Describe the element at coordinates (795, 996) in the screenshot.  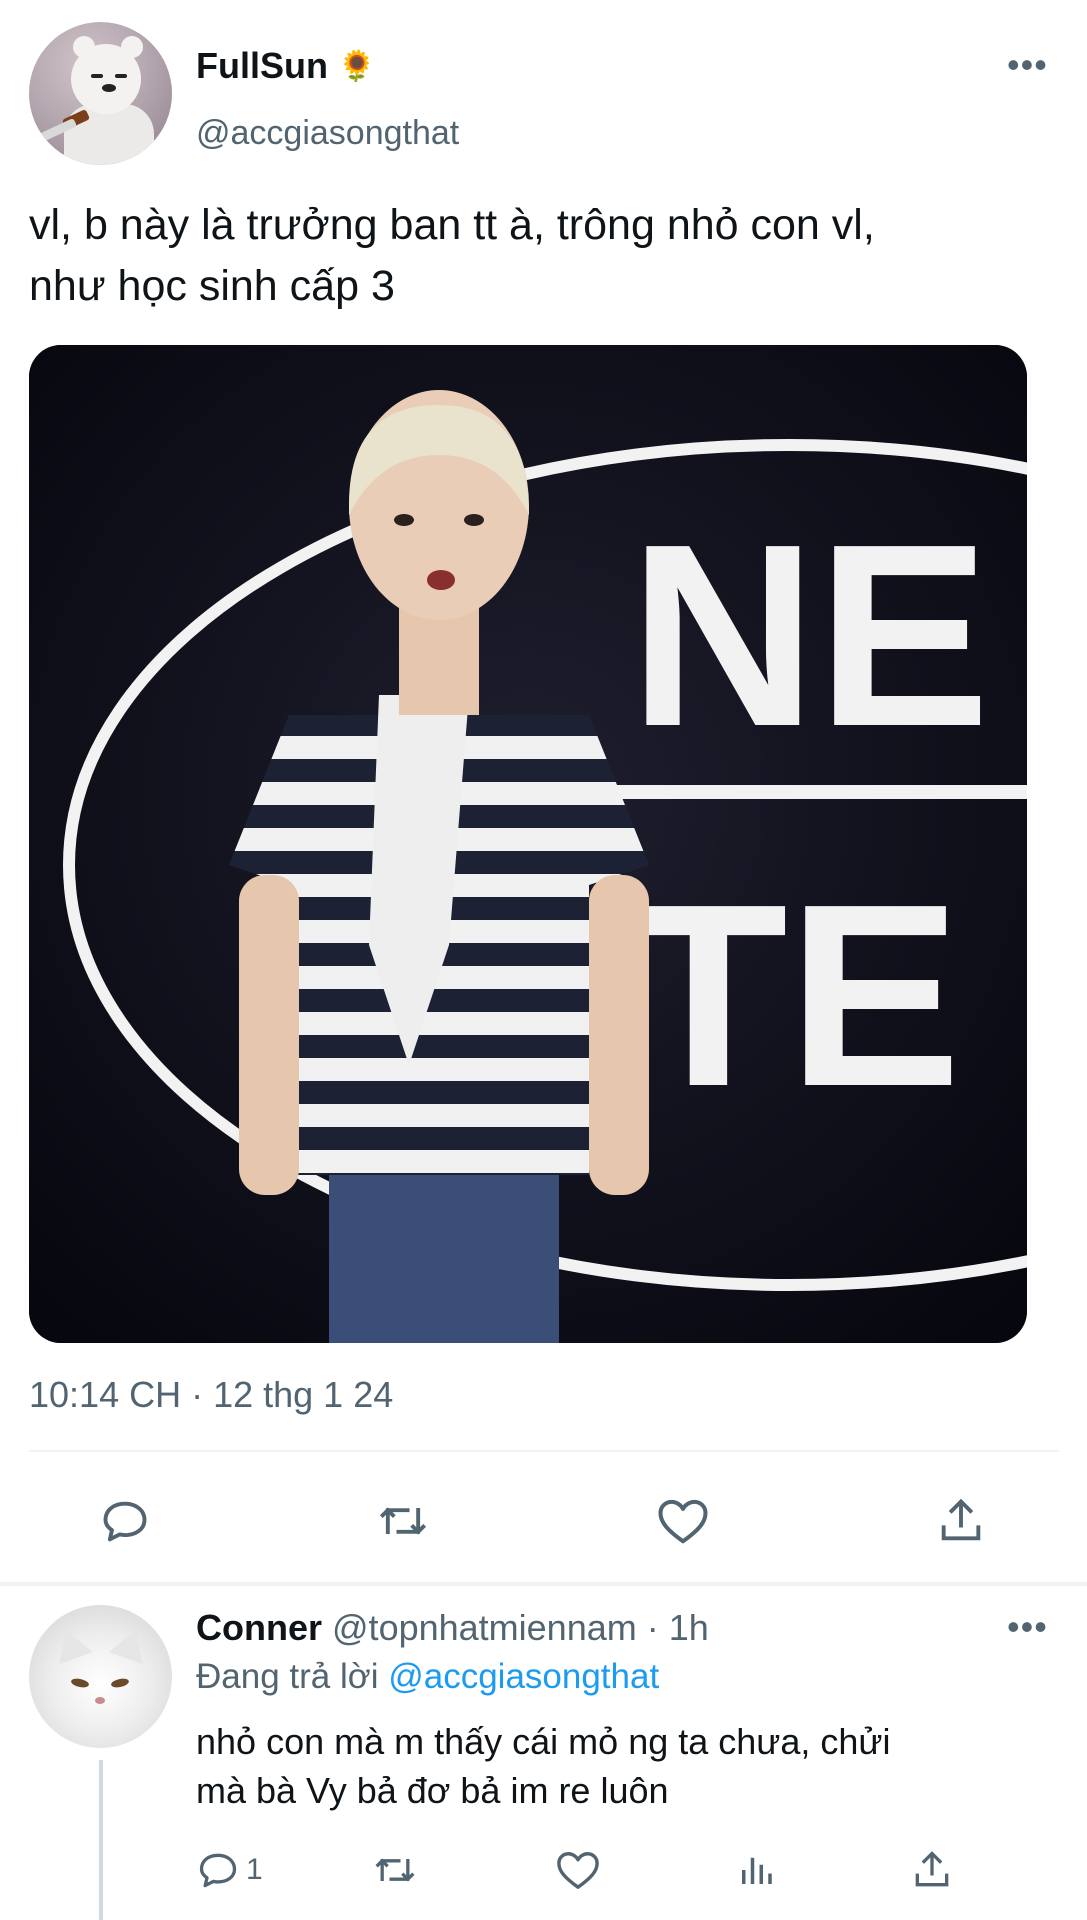
I see `backdrop-text-te: TE` at that location.